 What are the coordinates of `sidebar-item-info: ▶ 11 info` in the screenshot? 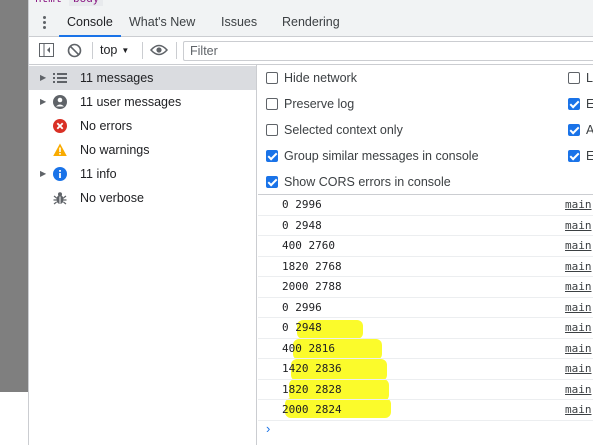 It's located at (142, 174).